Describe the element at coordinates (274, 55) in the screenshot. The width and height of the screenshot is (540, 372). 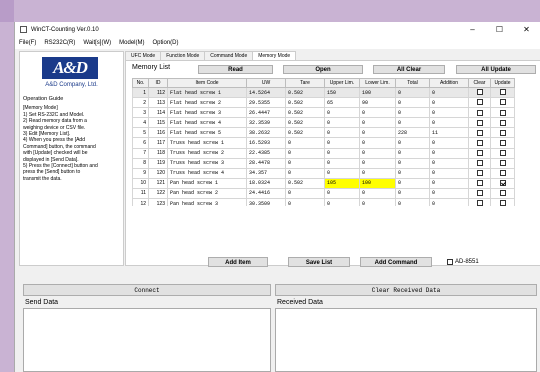
I see `tab-memory-mode: Memory Mode` at that location.